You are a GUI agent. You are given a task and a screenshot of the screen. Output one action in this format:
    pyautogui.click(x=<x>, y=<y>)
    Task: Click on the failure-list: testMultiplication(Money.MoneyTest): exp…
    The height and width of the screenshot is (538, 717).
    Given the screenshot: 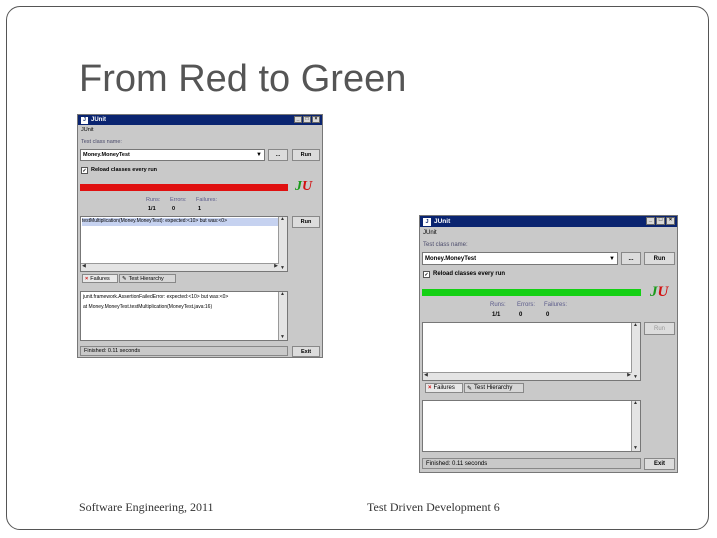 What is the action you would take?
    pyautogui.click(x=184, y=244)
    